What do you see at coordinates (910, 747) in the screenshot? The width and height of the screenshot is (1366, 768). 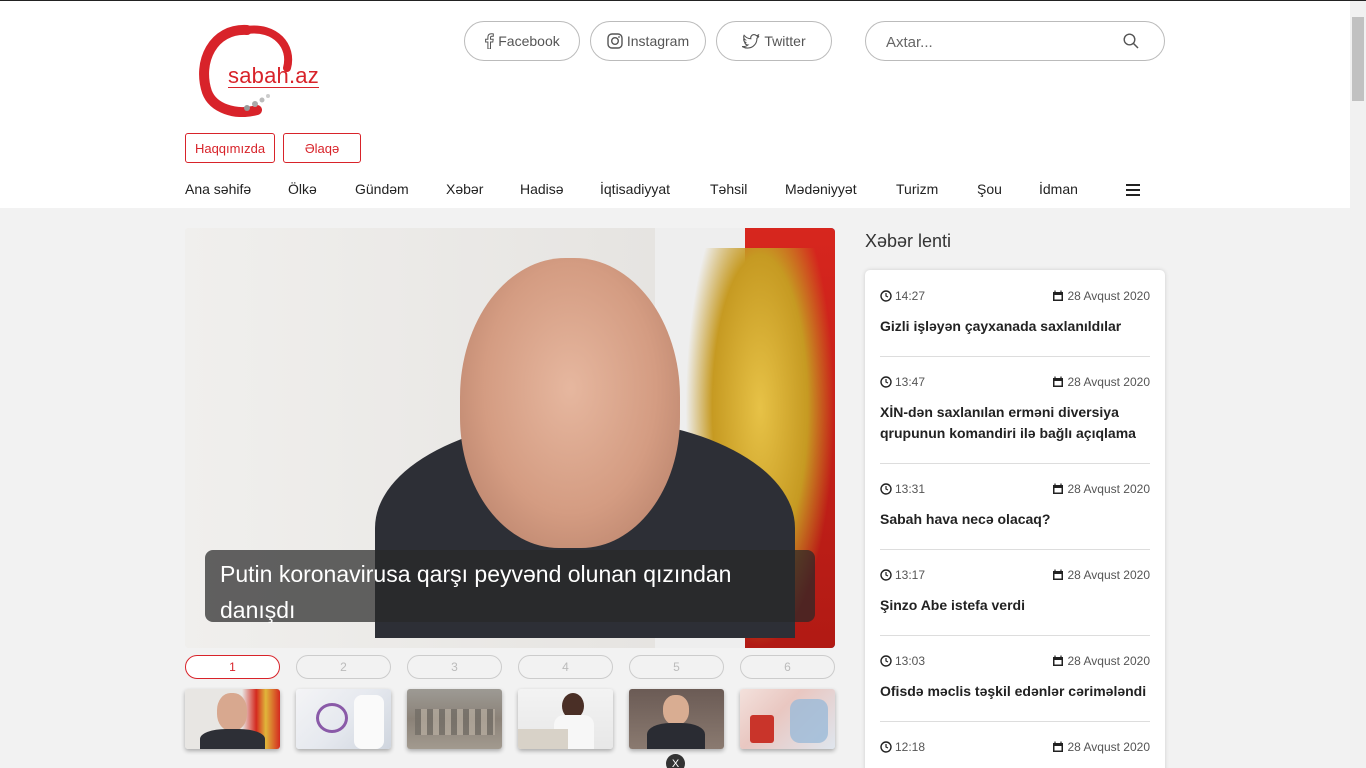 I see `news-time: 12:18` at bounding box center [910, 747].